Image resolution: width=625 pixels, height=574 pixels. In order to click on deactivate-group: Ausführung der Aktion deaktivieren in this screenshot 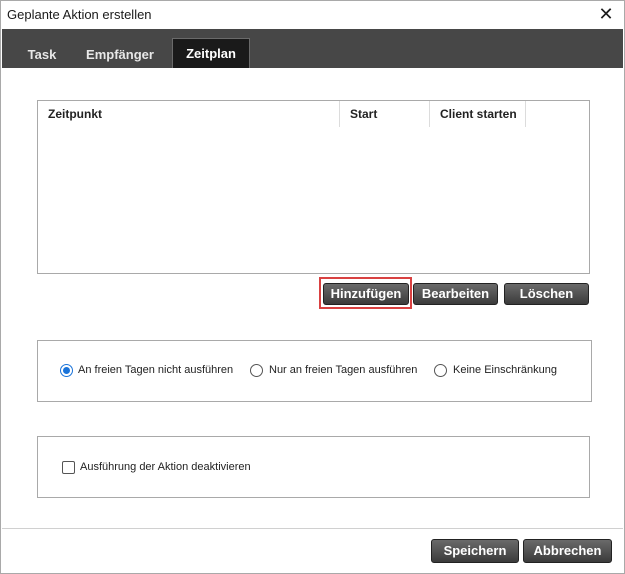, I will do `click(313, 467)`.